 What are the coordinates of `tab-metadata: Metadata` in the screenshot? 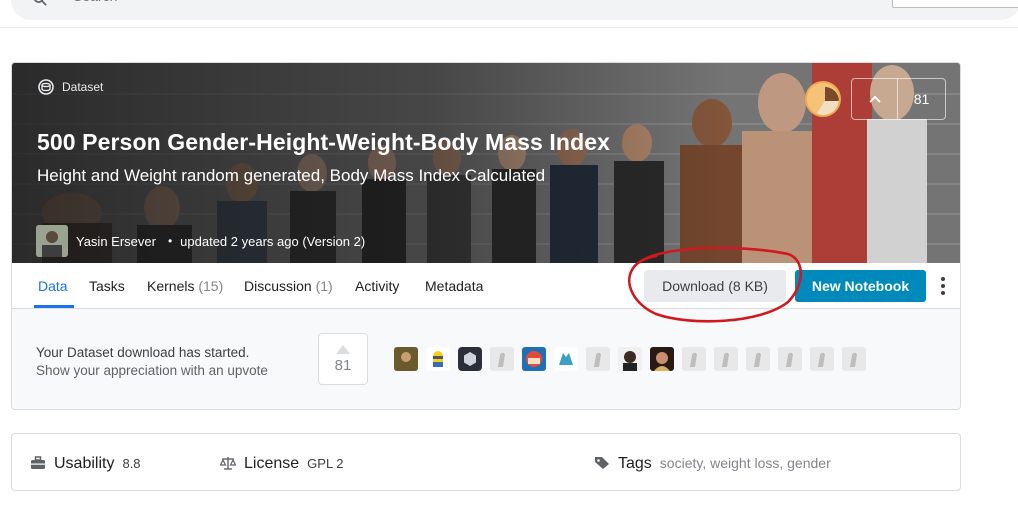 It's located at (454, 286).